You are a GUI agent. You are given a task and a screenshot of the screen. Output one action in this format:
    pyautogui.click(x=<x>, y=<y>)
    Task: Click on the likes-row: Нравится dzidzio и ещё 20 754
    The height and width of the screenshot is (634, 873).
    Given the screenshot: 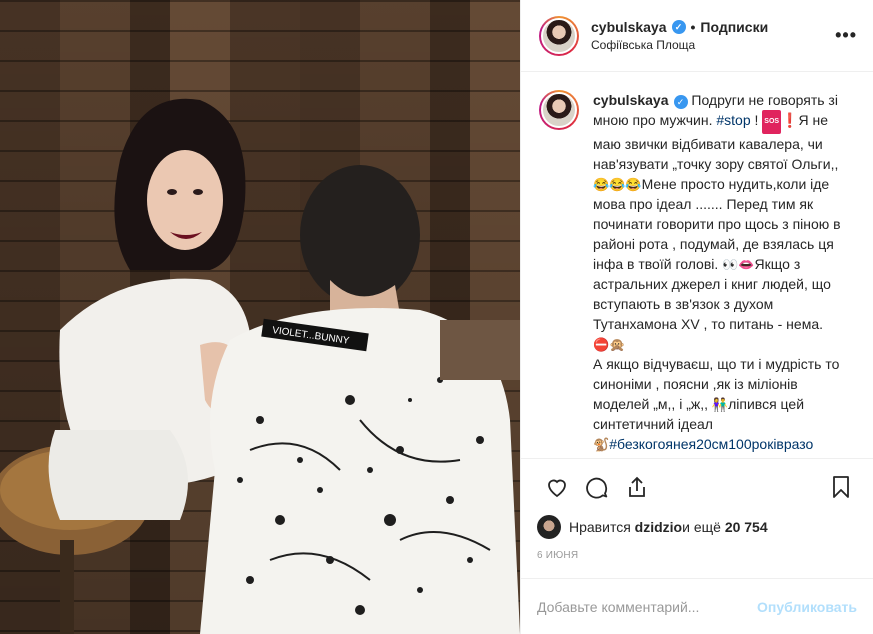 What is the action you would take?
    pyautogui.click(x=697, y=527)
    